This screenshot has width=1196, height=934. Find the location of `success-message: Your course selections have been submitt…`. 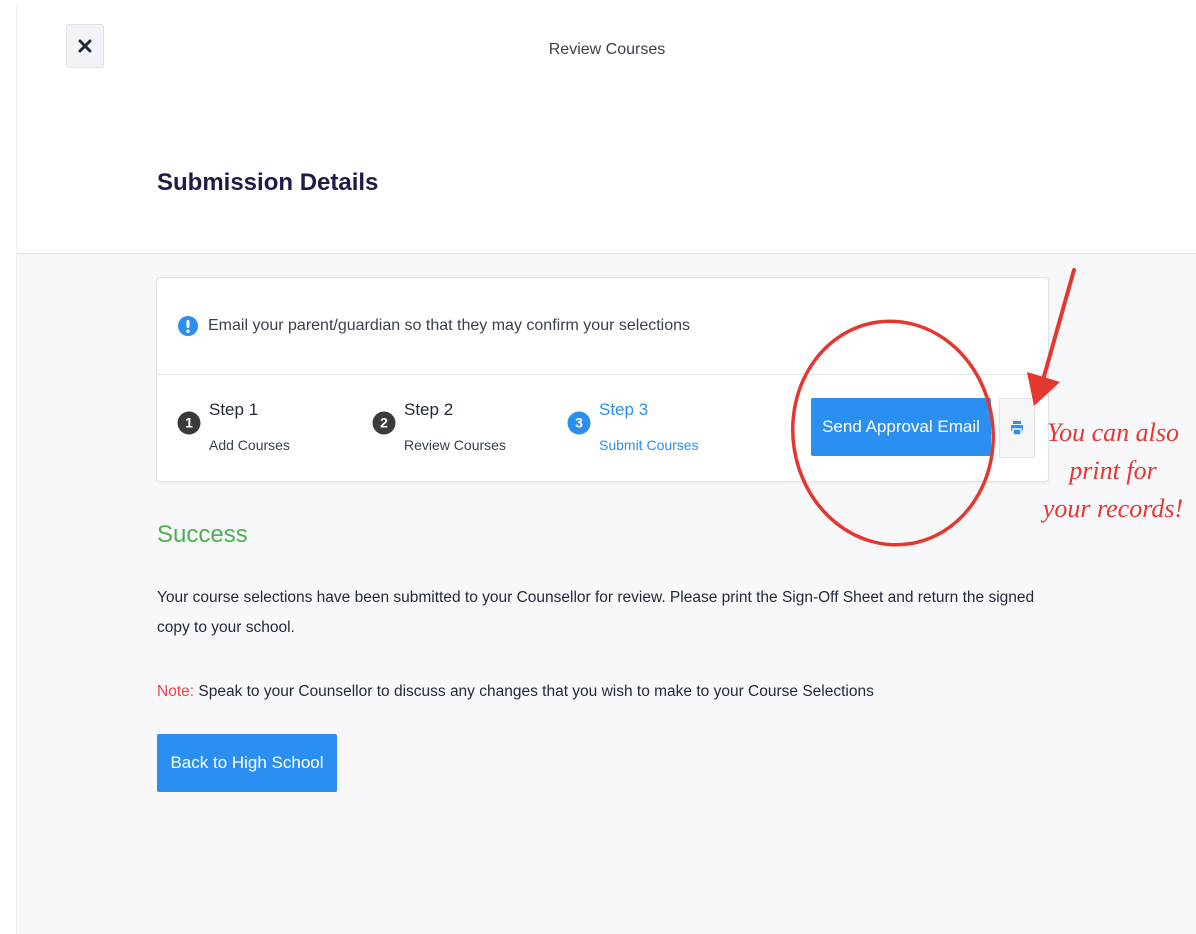

success-message: Your course selections have been submitt… is located at coordinates (596, 612).